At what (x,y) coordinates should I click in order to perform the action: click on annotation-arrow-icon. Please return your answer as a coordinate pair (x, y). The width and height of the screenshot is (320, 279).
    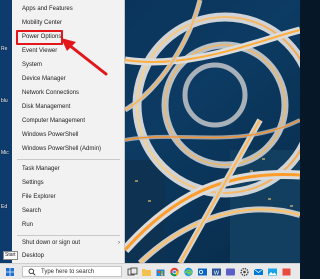
    Looking at the image, I should click on (84, 57).